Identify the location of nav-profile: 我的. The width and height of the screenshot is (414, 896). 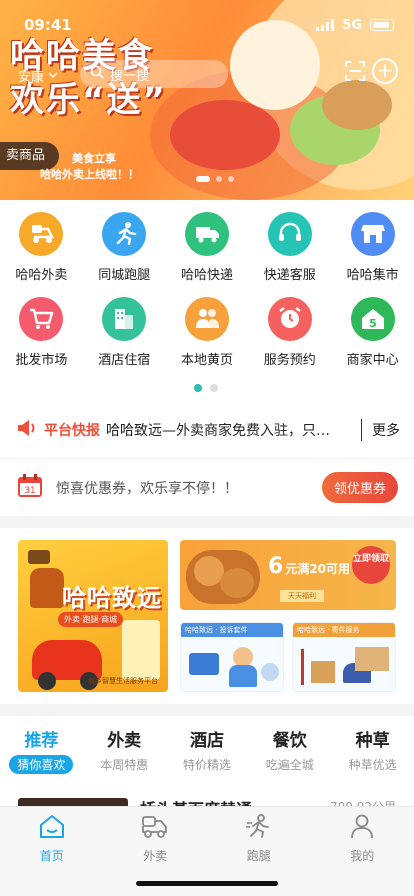
(362, 851).